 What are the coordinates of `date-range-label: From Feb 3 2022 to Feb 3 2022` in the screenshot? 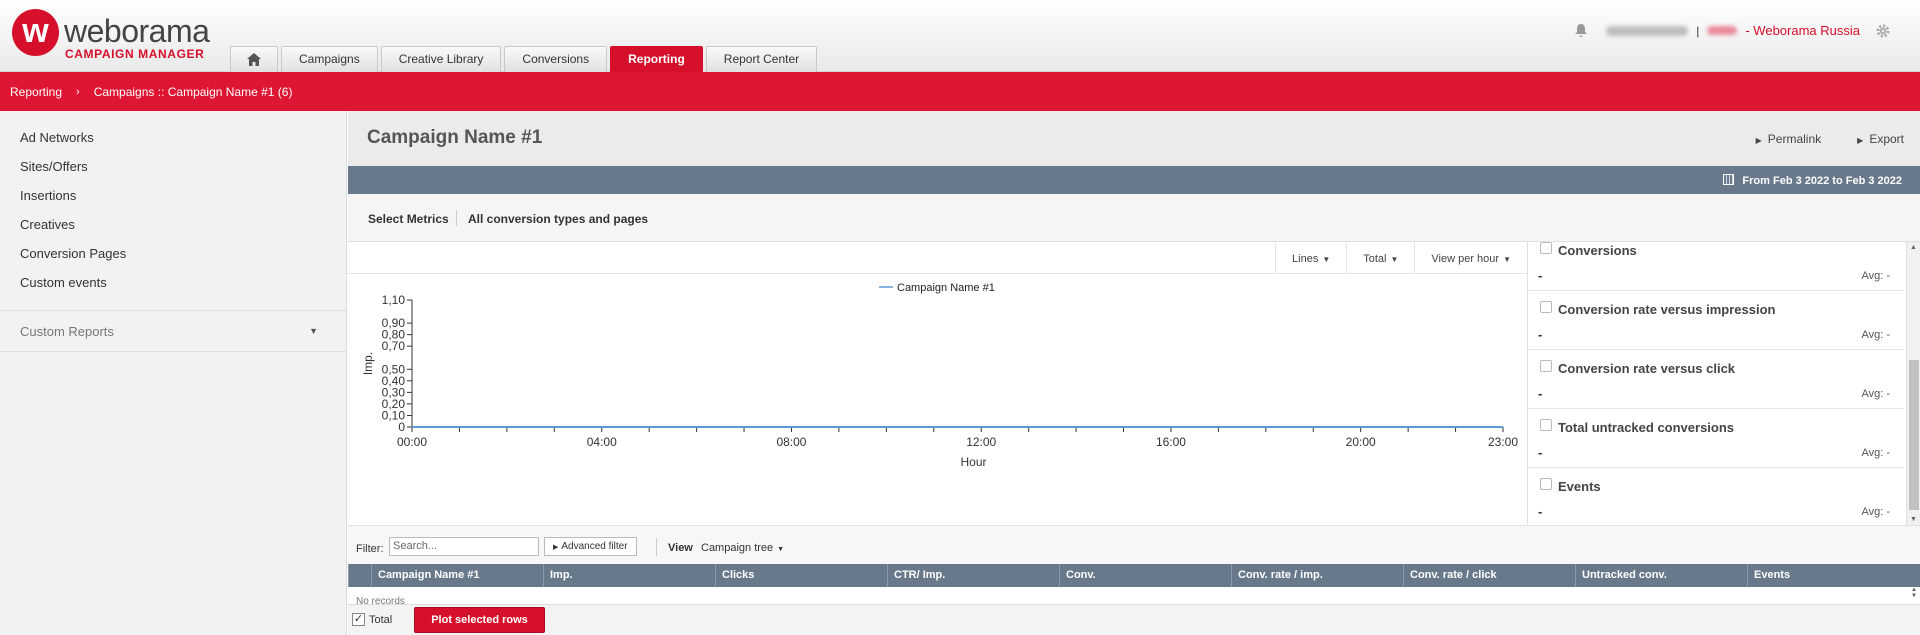 It's located at (1822, 181).